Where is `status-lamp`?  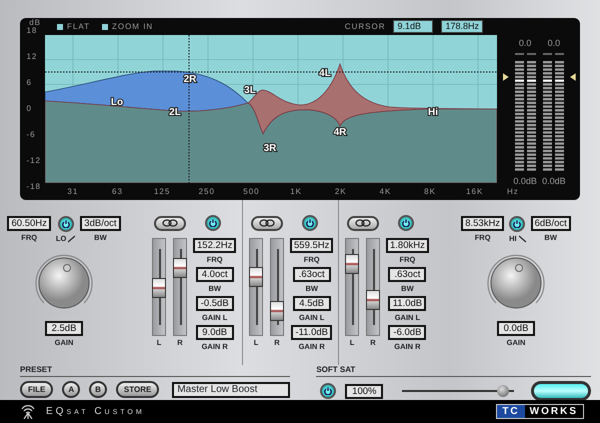
status-lamp is located at coordinates (561, 391).